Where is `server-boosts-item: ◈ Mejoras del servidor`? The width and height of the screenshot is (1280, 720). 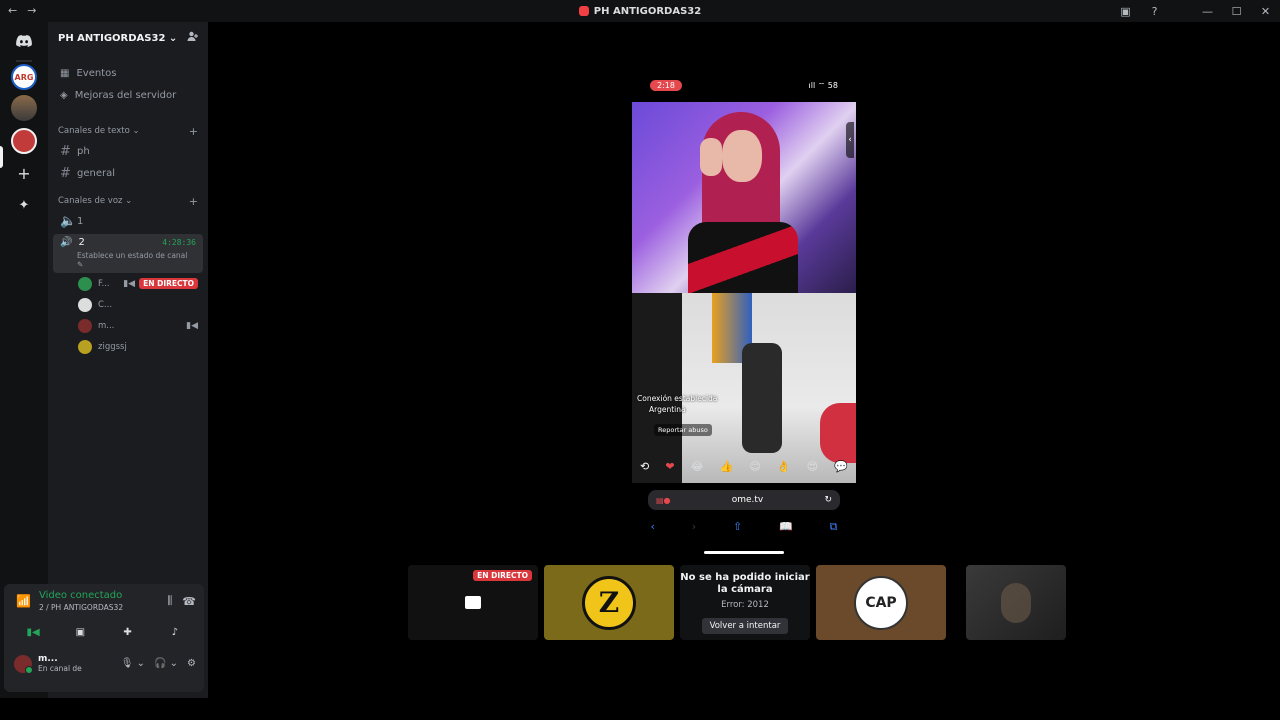
server-boosts-item: ◈ Mejoras del servidor is located at coordinates (128, 95).